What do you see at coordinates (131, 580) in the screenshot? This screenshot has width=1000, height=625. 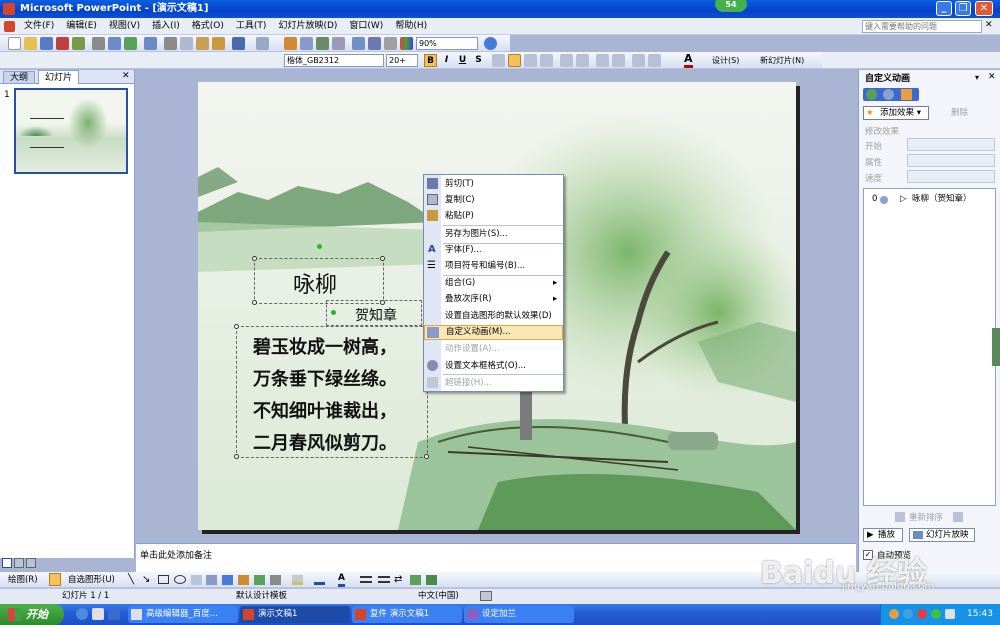 I see `line-icon: ╲` at bounding box center [131, 580].